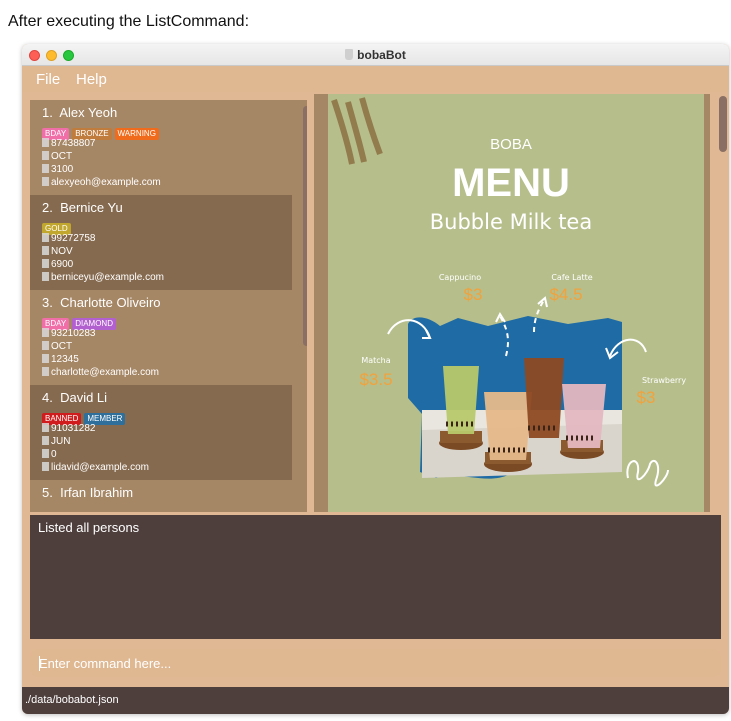 Image resolution: width=731 pixels, height=721 pixels. What do you see at coordinates (167, 428) in the screenshot?
I see `phone-row: 91031282` at bounding box center [167, 428].